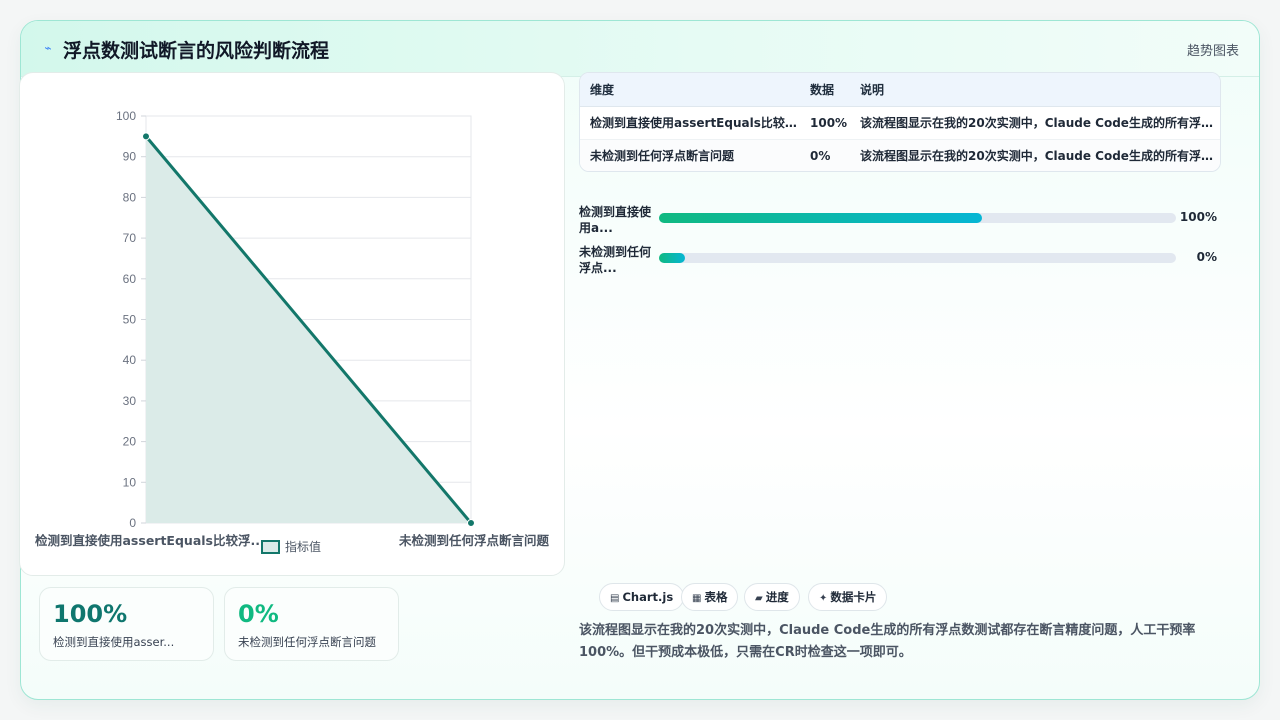  I want to click on trend-chart-link: 趋势图表, so click(1213, 49).